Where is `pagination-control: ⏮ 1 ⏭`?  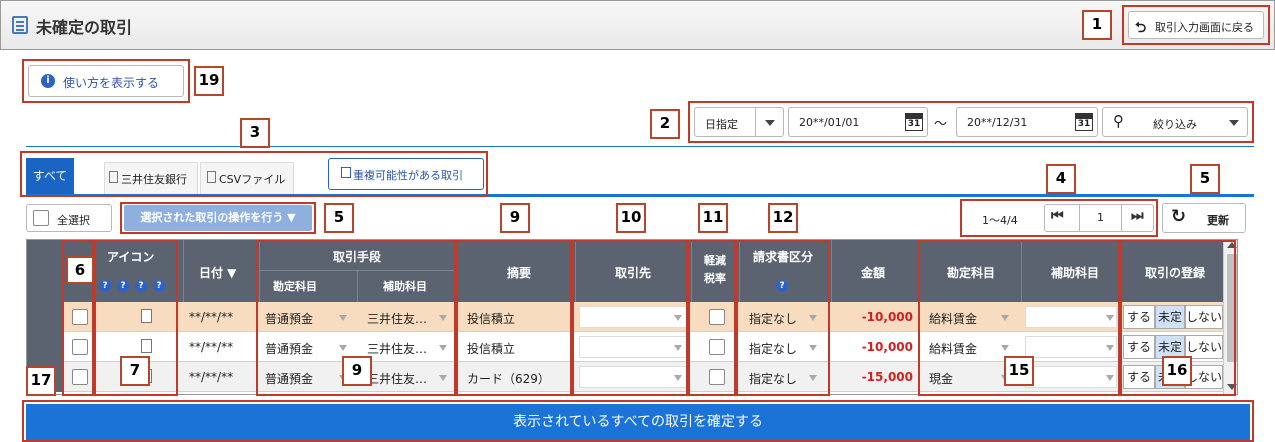
pagination-control: ⏮ 1 ⏭ is located at coordinates (1099, 218).